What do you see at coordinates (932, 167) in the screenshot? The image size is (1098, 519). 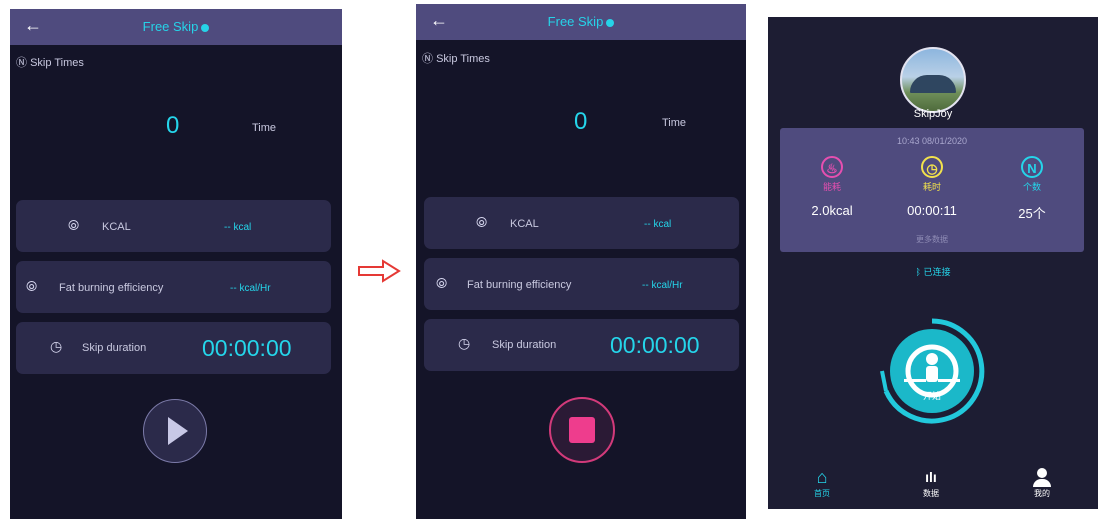 I see `clock-icon: ◷` at bounding box center [932, 167].